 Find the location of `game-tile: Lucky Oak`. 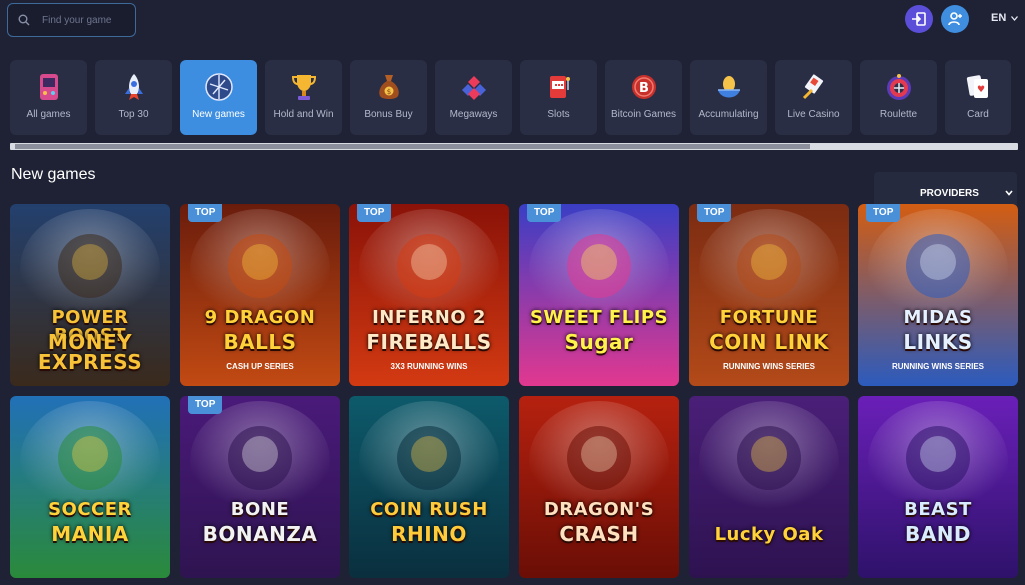

game-tile: Lucky Oak is located at coordinates (769, 487).